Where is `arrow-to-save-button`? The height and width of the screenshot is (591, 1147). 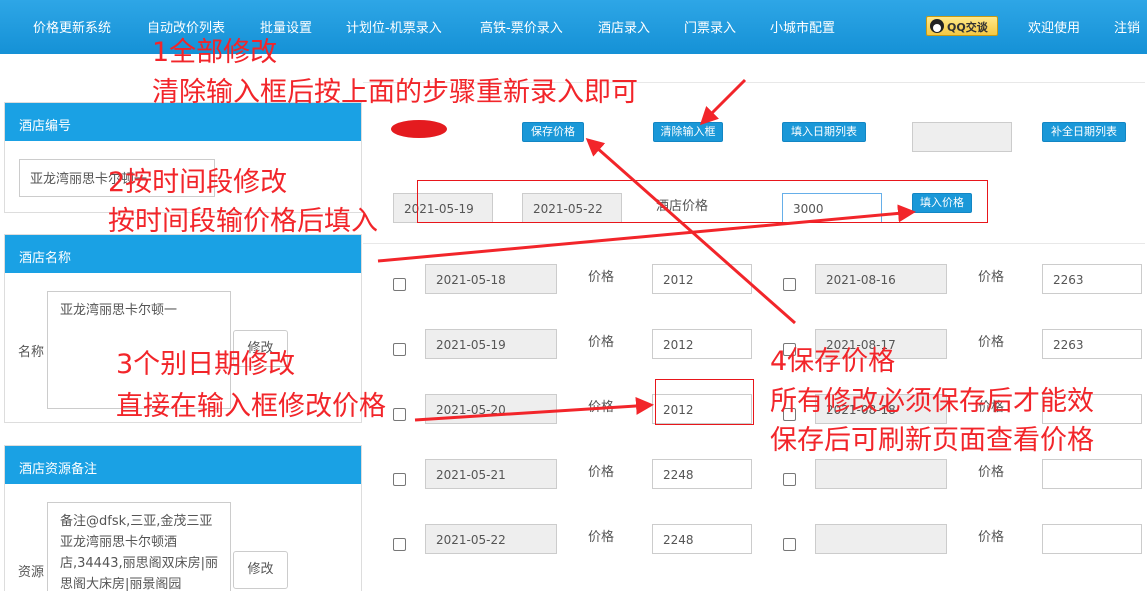 arrow-to-save-button is located at coordinates (690, 231).